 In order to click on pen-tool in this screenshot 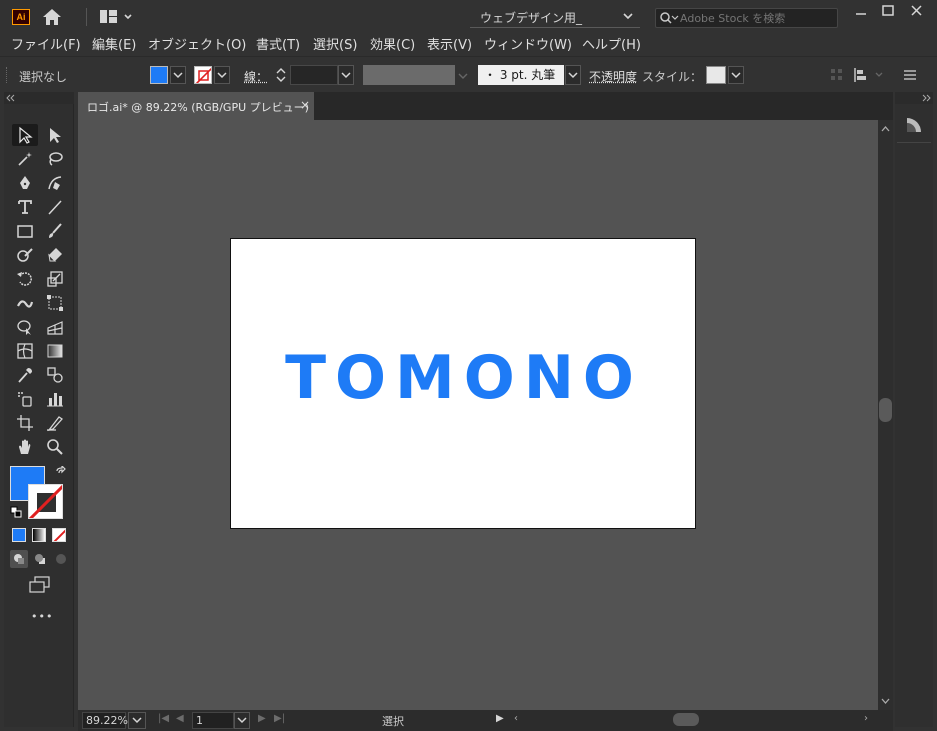, I will do `click(25, 183)`.